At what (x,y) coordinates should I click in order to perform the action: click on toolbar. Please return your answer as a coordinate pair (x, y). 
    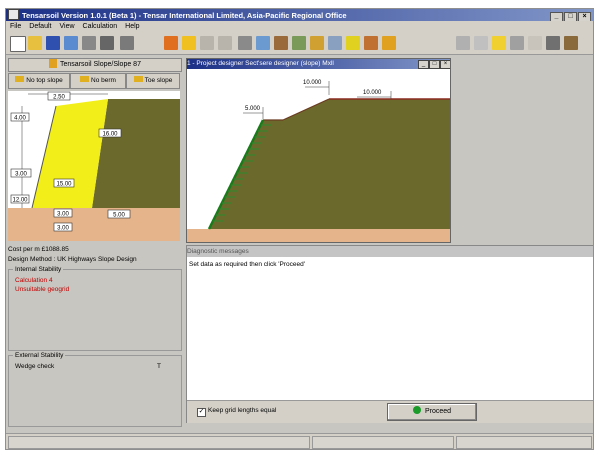
    Looking at the image, I should click on (299, 43).